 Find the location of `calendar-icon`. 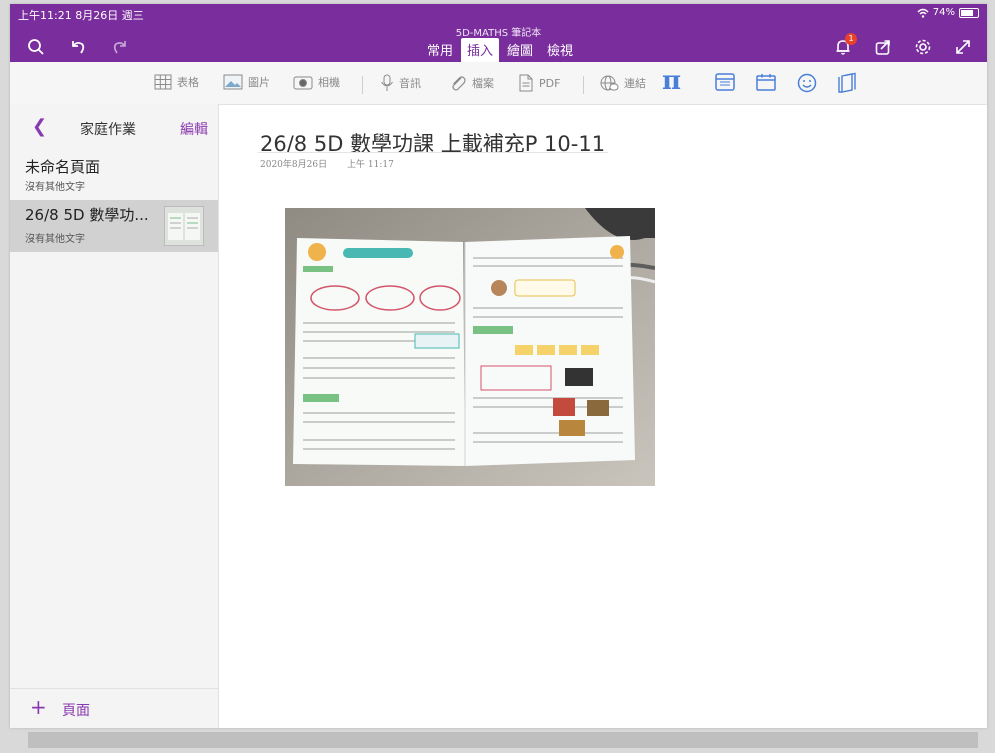

calendar-icon is located at coordinates (766, 82).